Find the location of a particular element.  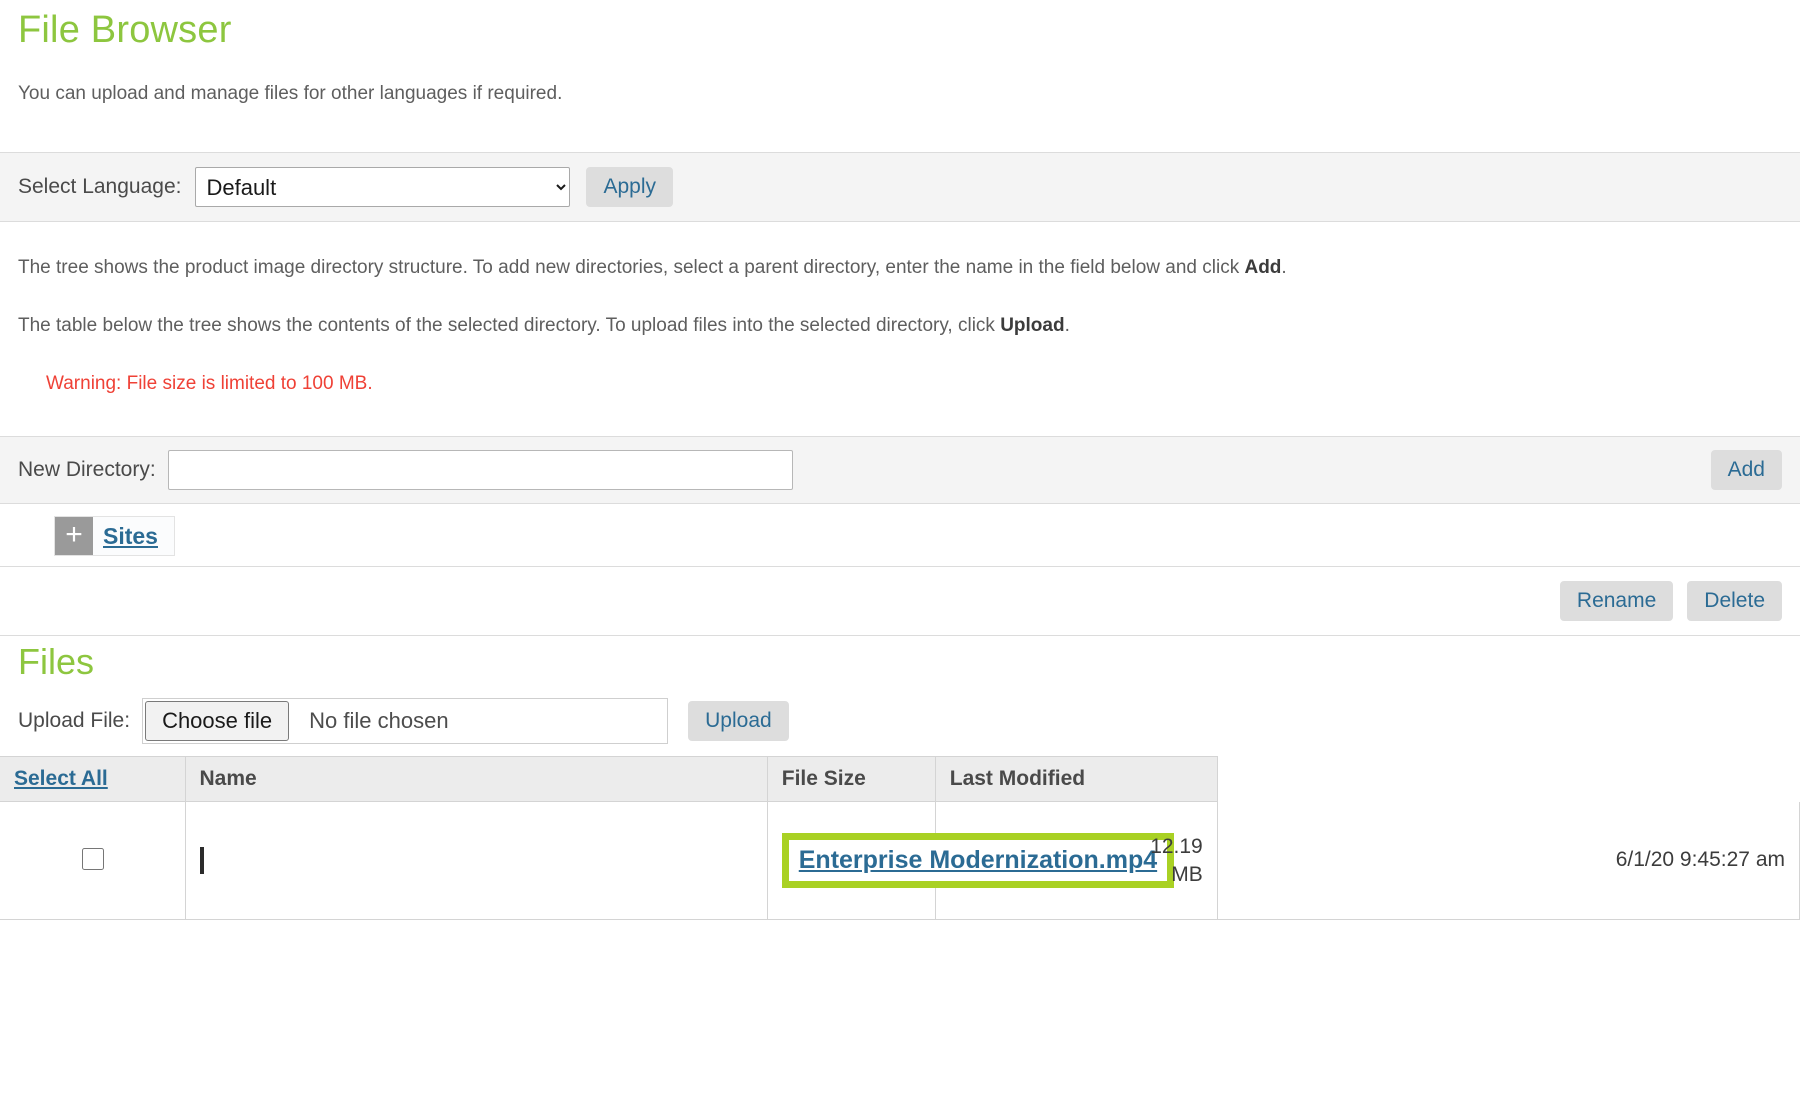

row-checkbox is located at coordinates (92, 859).